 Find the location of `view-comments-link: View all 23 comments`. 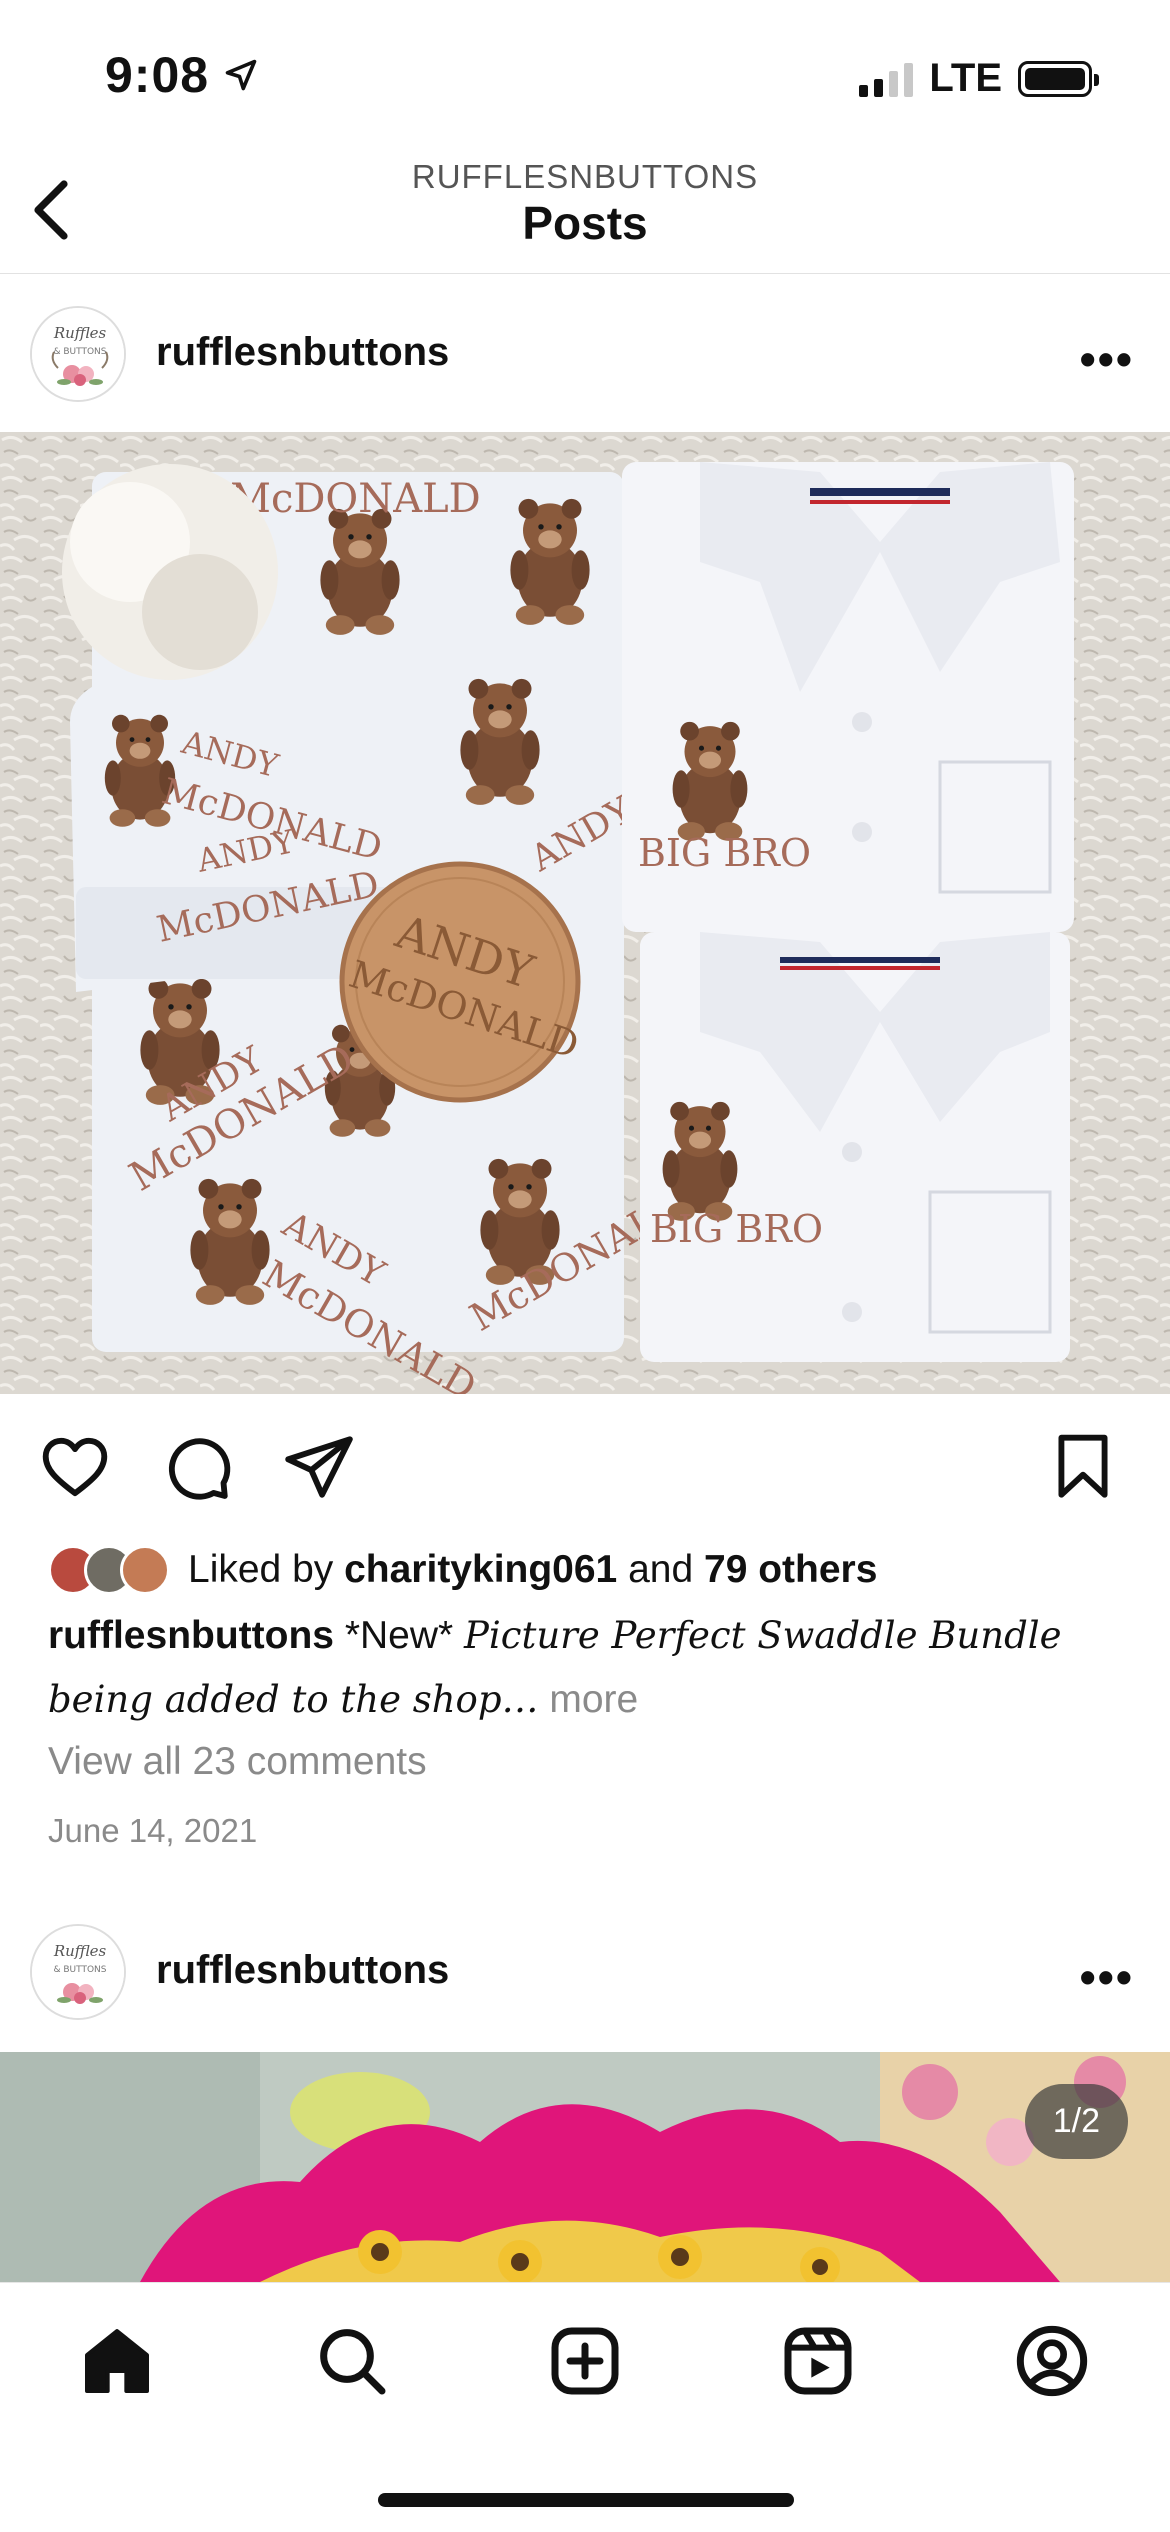

view-comments-link: View all 23 comments is located at coordinates (237, 1762).